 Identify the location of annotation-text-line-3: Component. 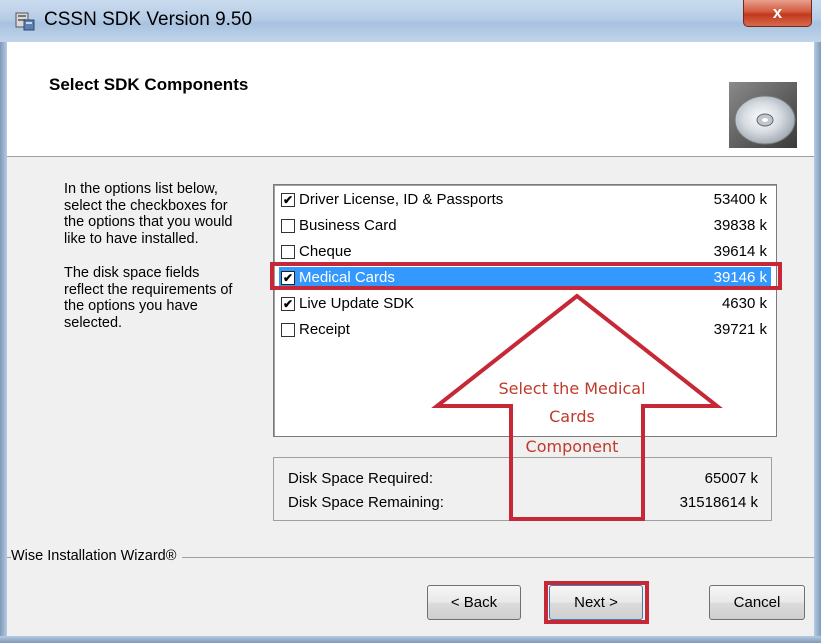
(572, 446).